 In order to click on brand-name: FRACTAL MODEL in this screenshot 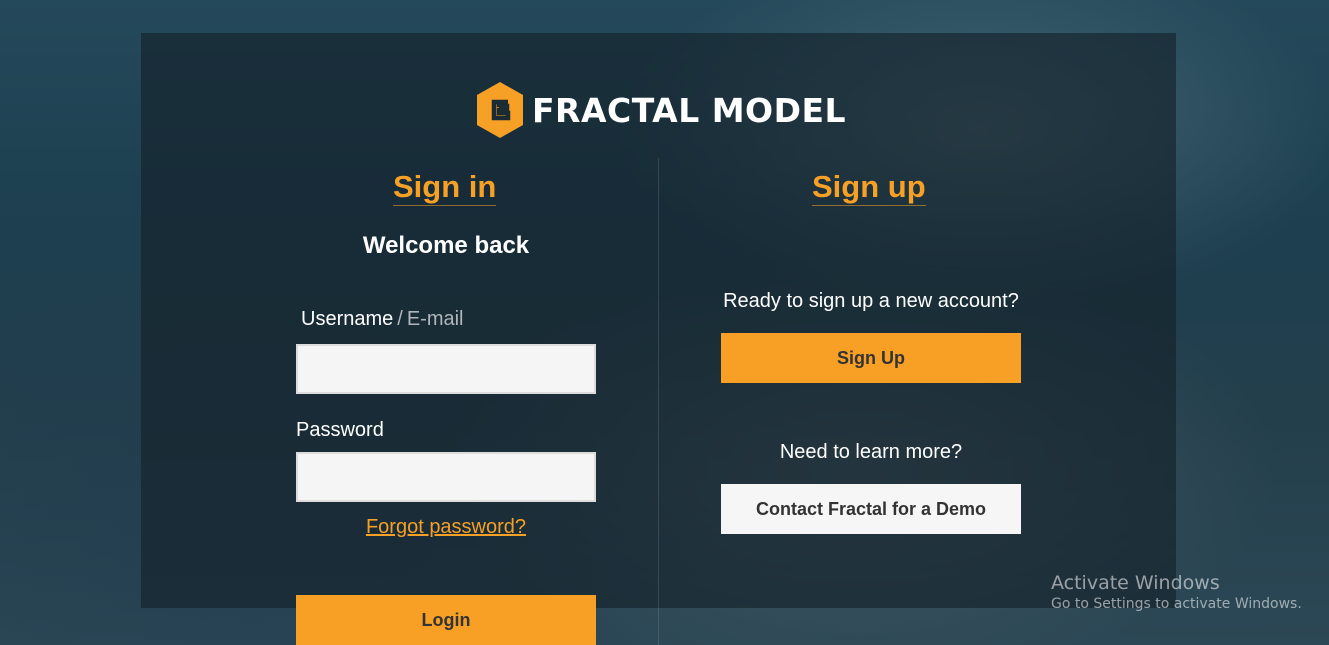, I will do `click(689, 110)`.